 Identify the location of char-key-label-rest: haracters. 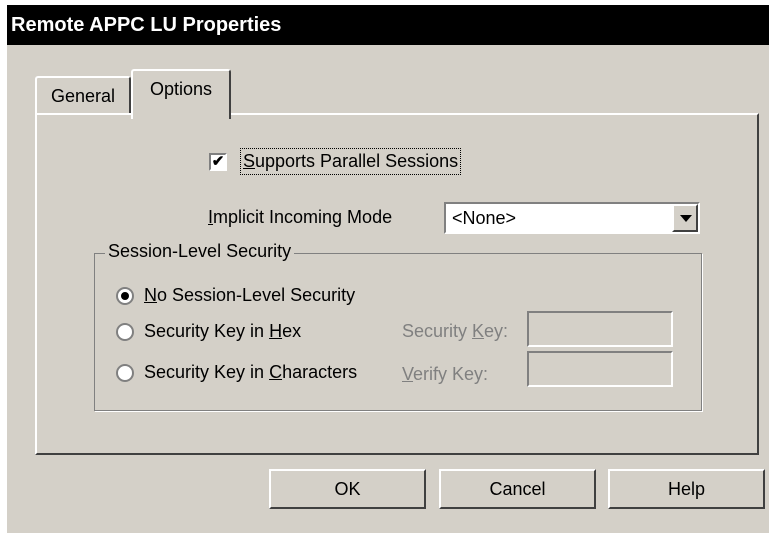
(320, 372).